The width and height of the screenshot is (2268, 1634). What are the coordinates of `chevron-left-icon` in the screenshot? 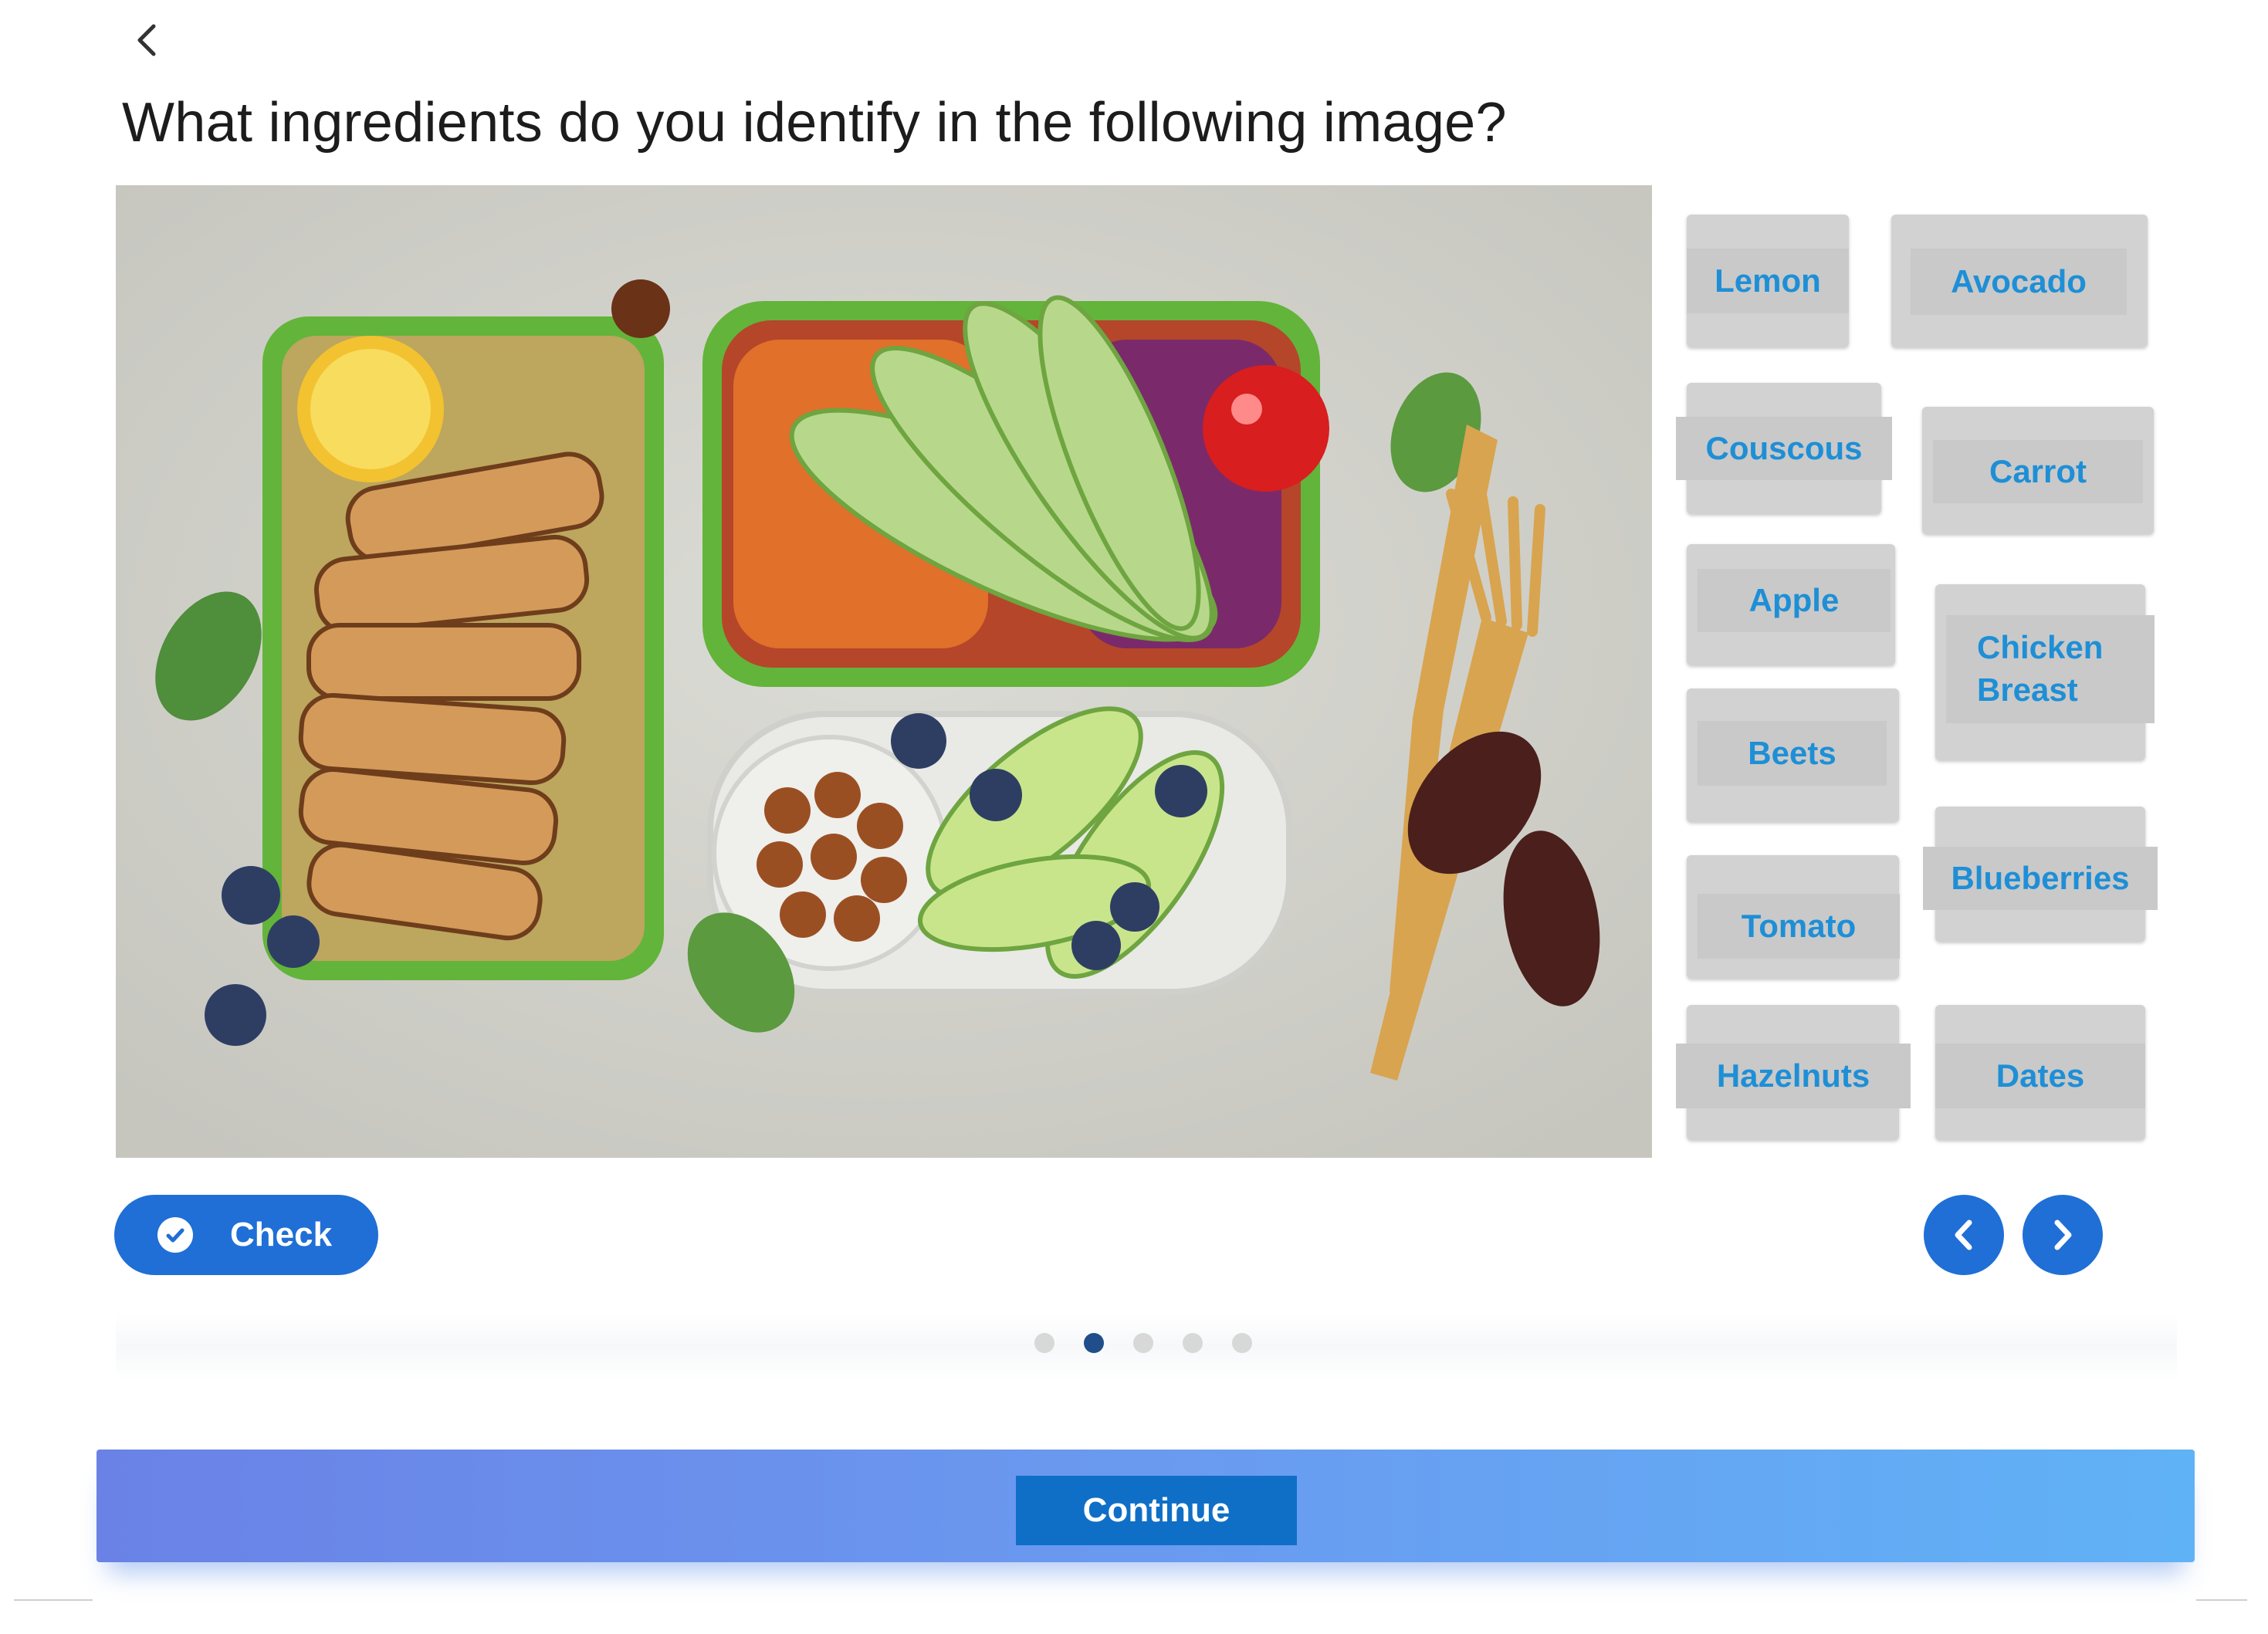 It's located at (1964, 1235).